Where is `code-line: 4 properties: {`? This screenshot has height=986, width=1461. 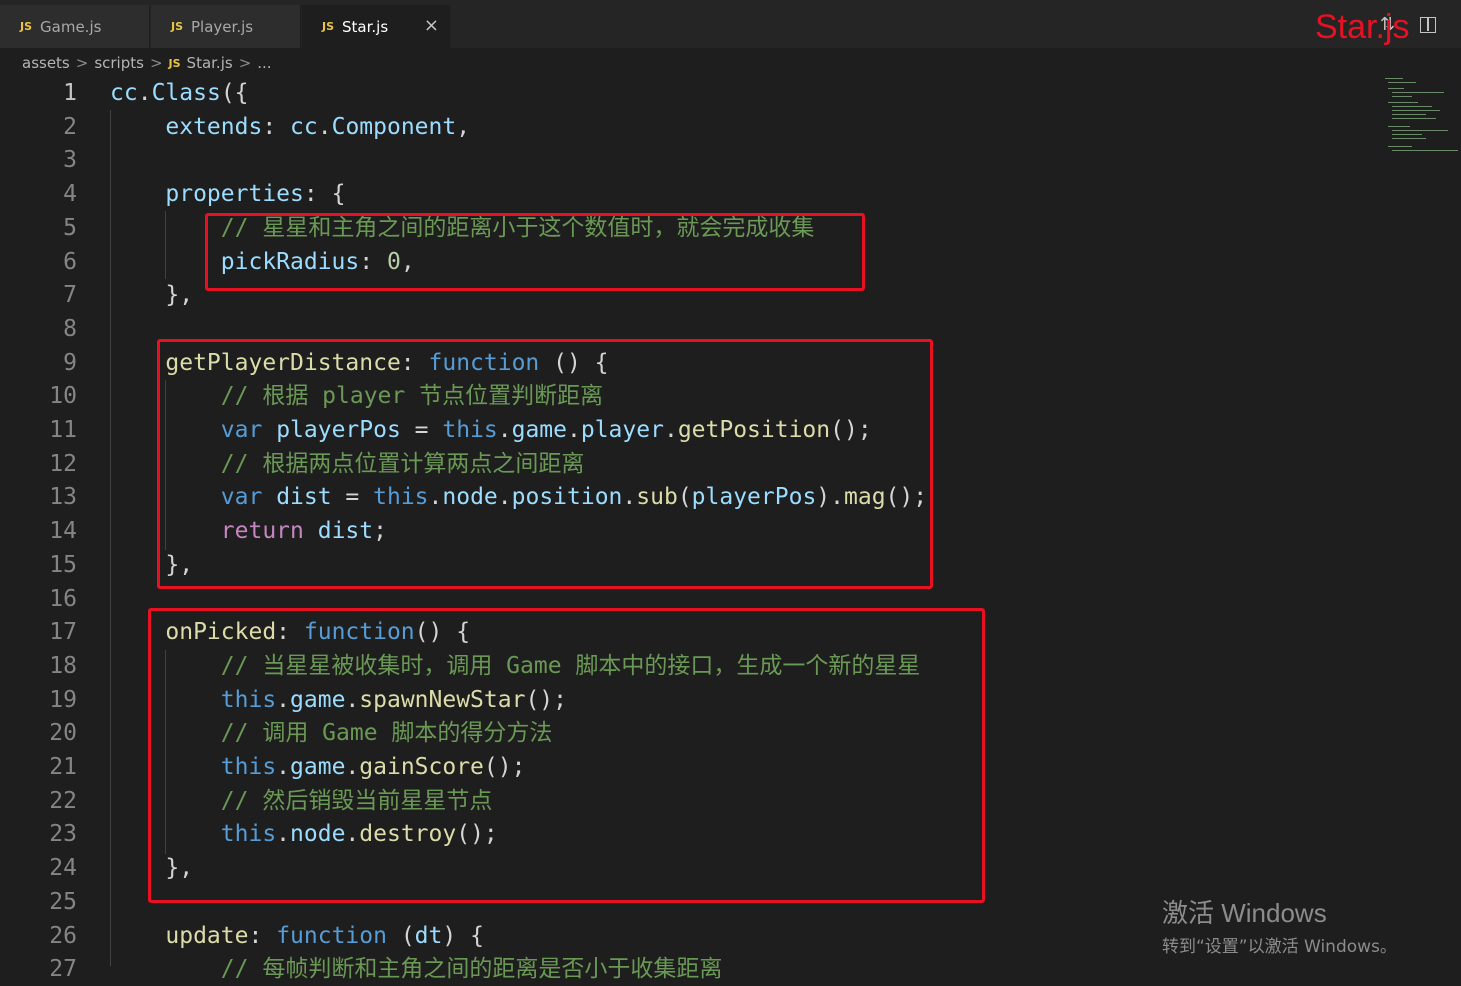 code-line: 4 properties: { is located at coordinates (690, 194).